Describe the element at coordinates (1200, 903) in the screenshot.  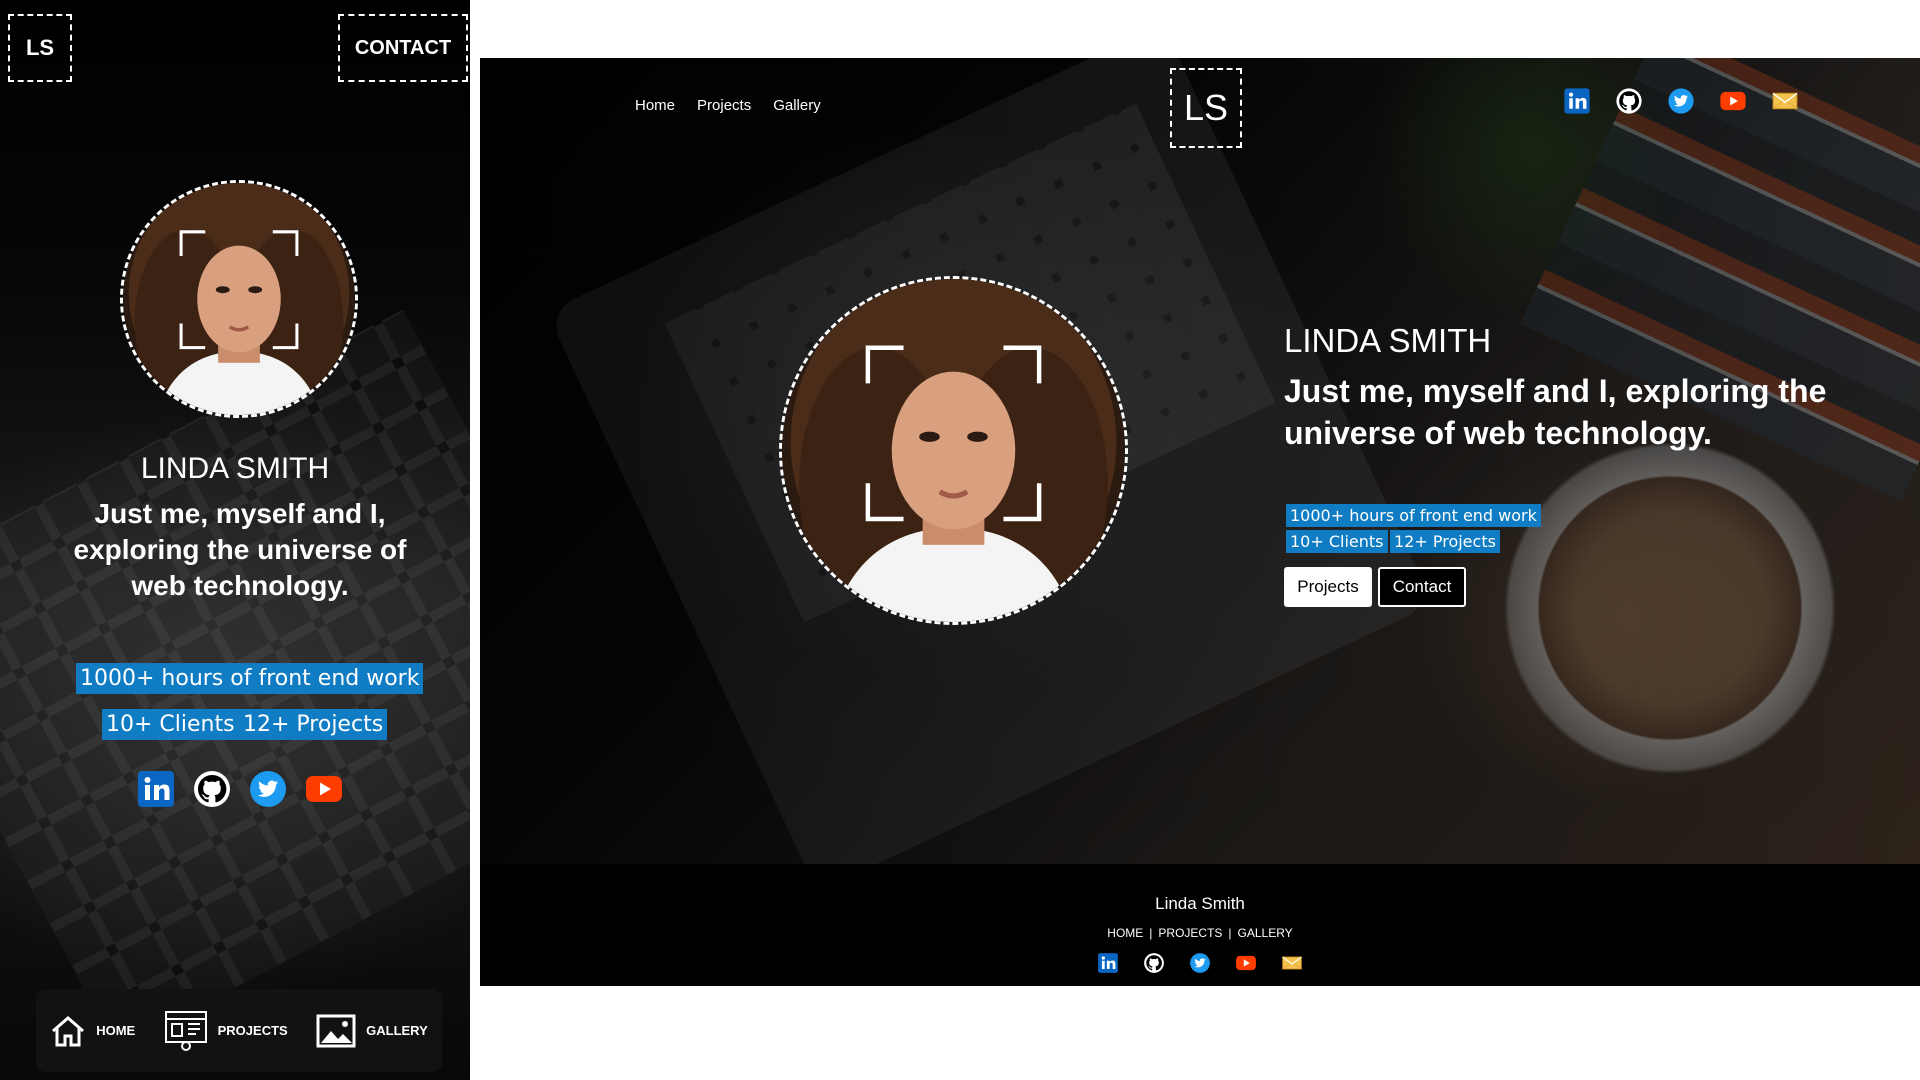
I see `footer-name: Linda Smith` at that location.